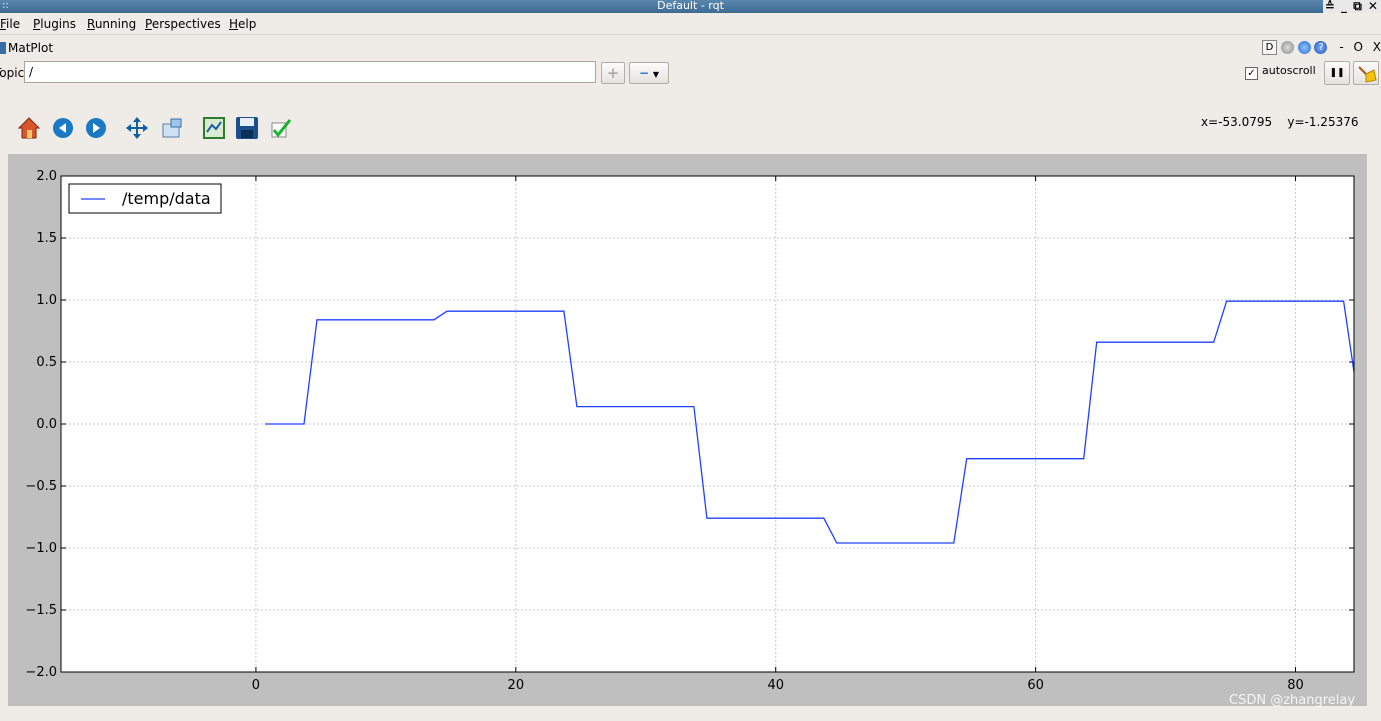 The image size is (1381, 721). I want to click on plugin-controls: D ? - O X, so click(1321, 48).